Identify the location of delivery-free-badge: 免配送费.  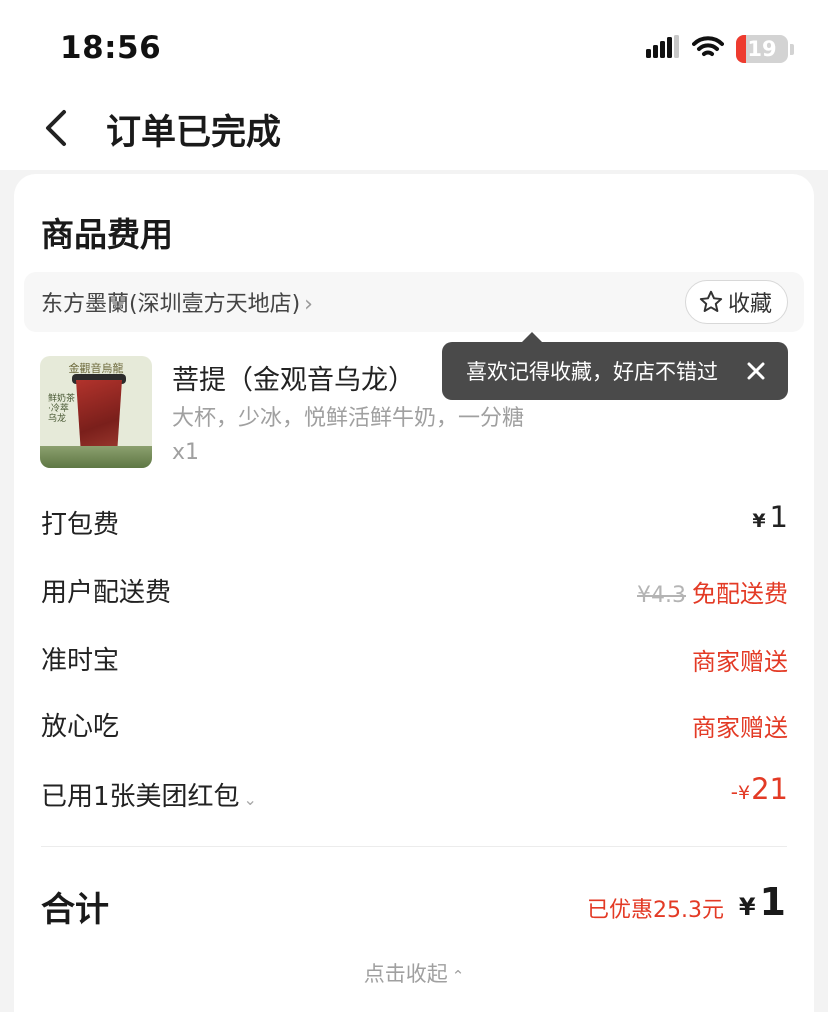
(740, 594).